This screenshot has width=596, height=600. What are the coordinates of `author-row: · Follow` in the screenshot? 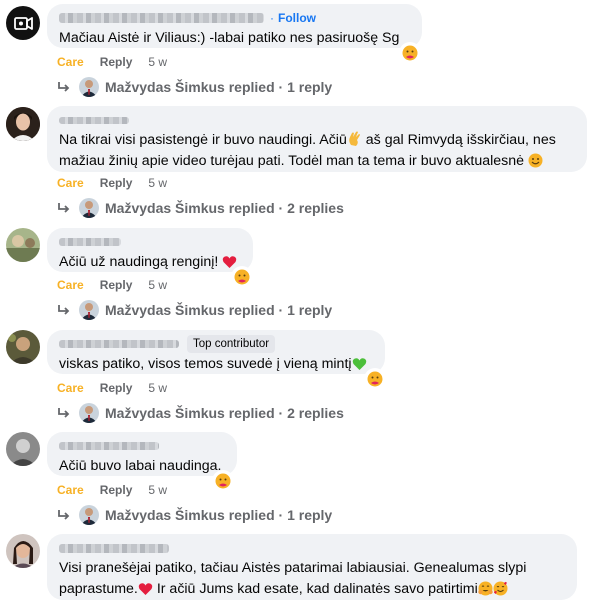 It's located at (234, 18).